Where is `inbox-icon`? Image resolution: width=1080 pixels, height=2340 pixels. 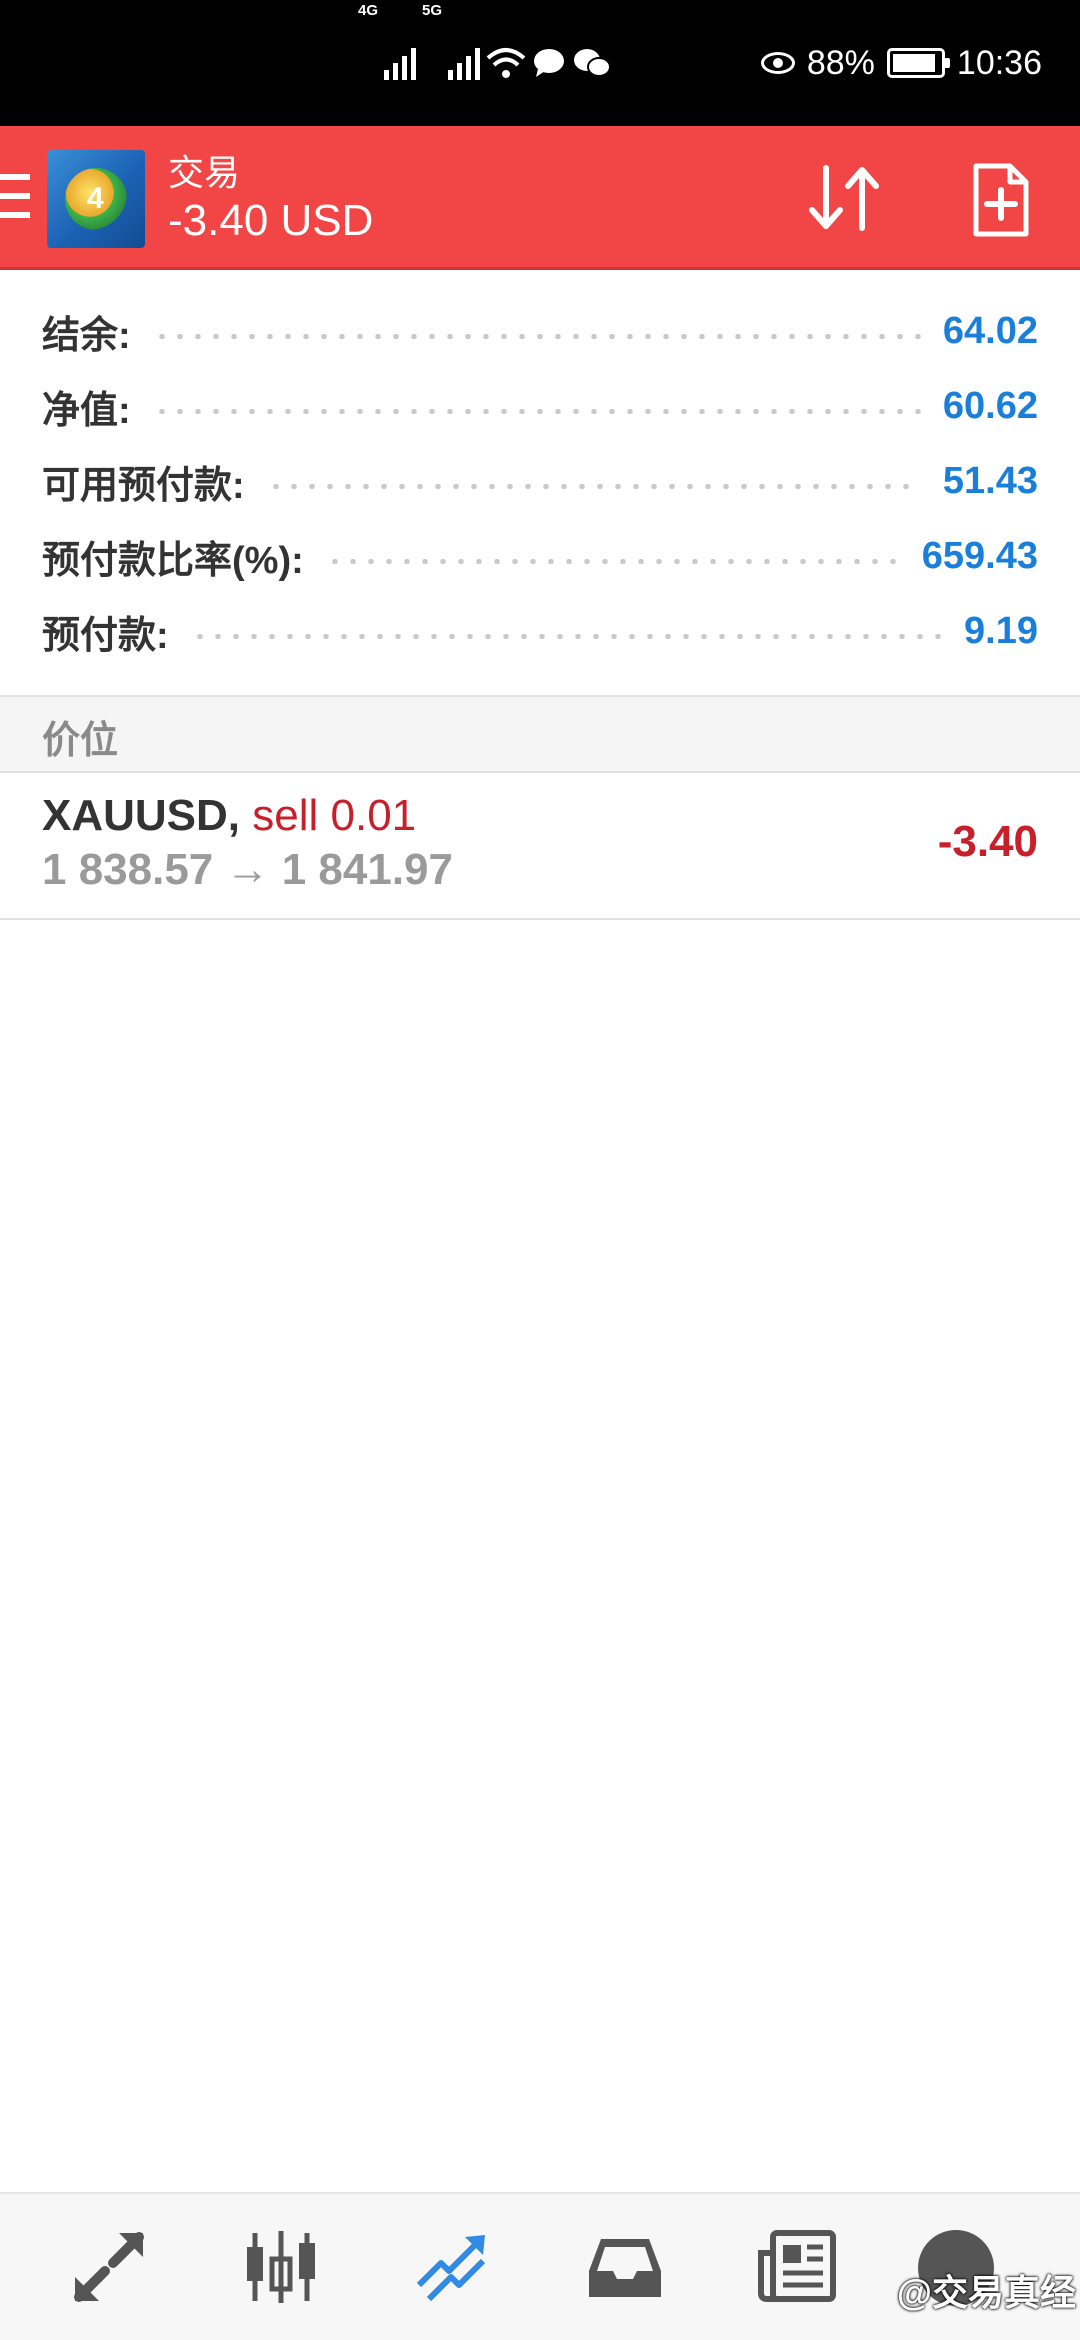 inbox-icon is located at coordinates (625, 2268).